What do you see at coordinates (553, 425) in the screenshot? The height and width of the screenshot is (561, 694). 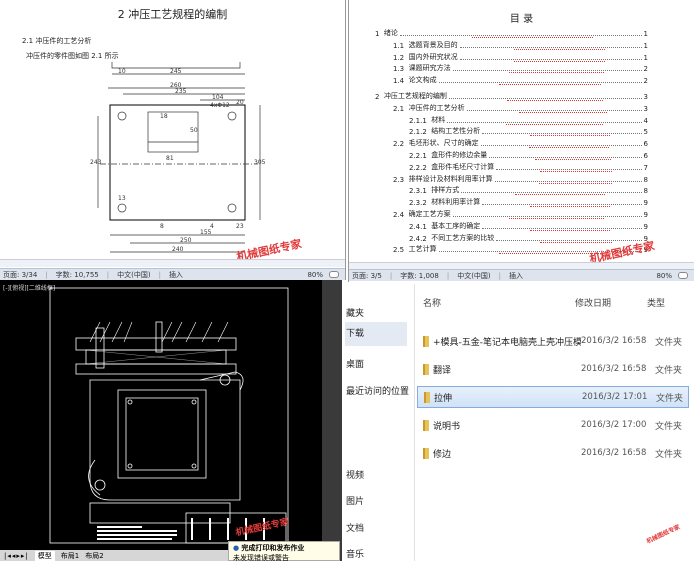 I see `file-row: 说明书 2016/3/2 17:00 文件夹` at bounding box center [553, 425].